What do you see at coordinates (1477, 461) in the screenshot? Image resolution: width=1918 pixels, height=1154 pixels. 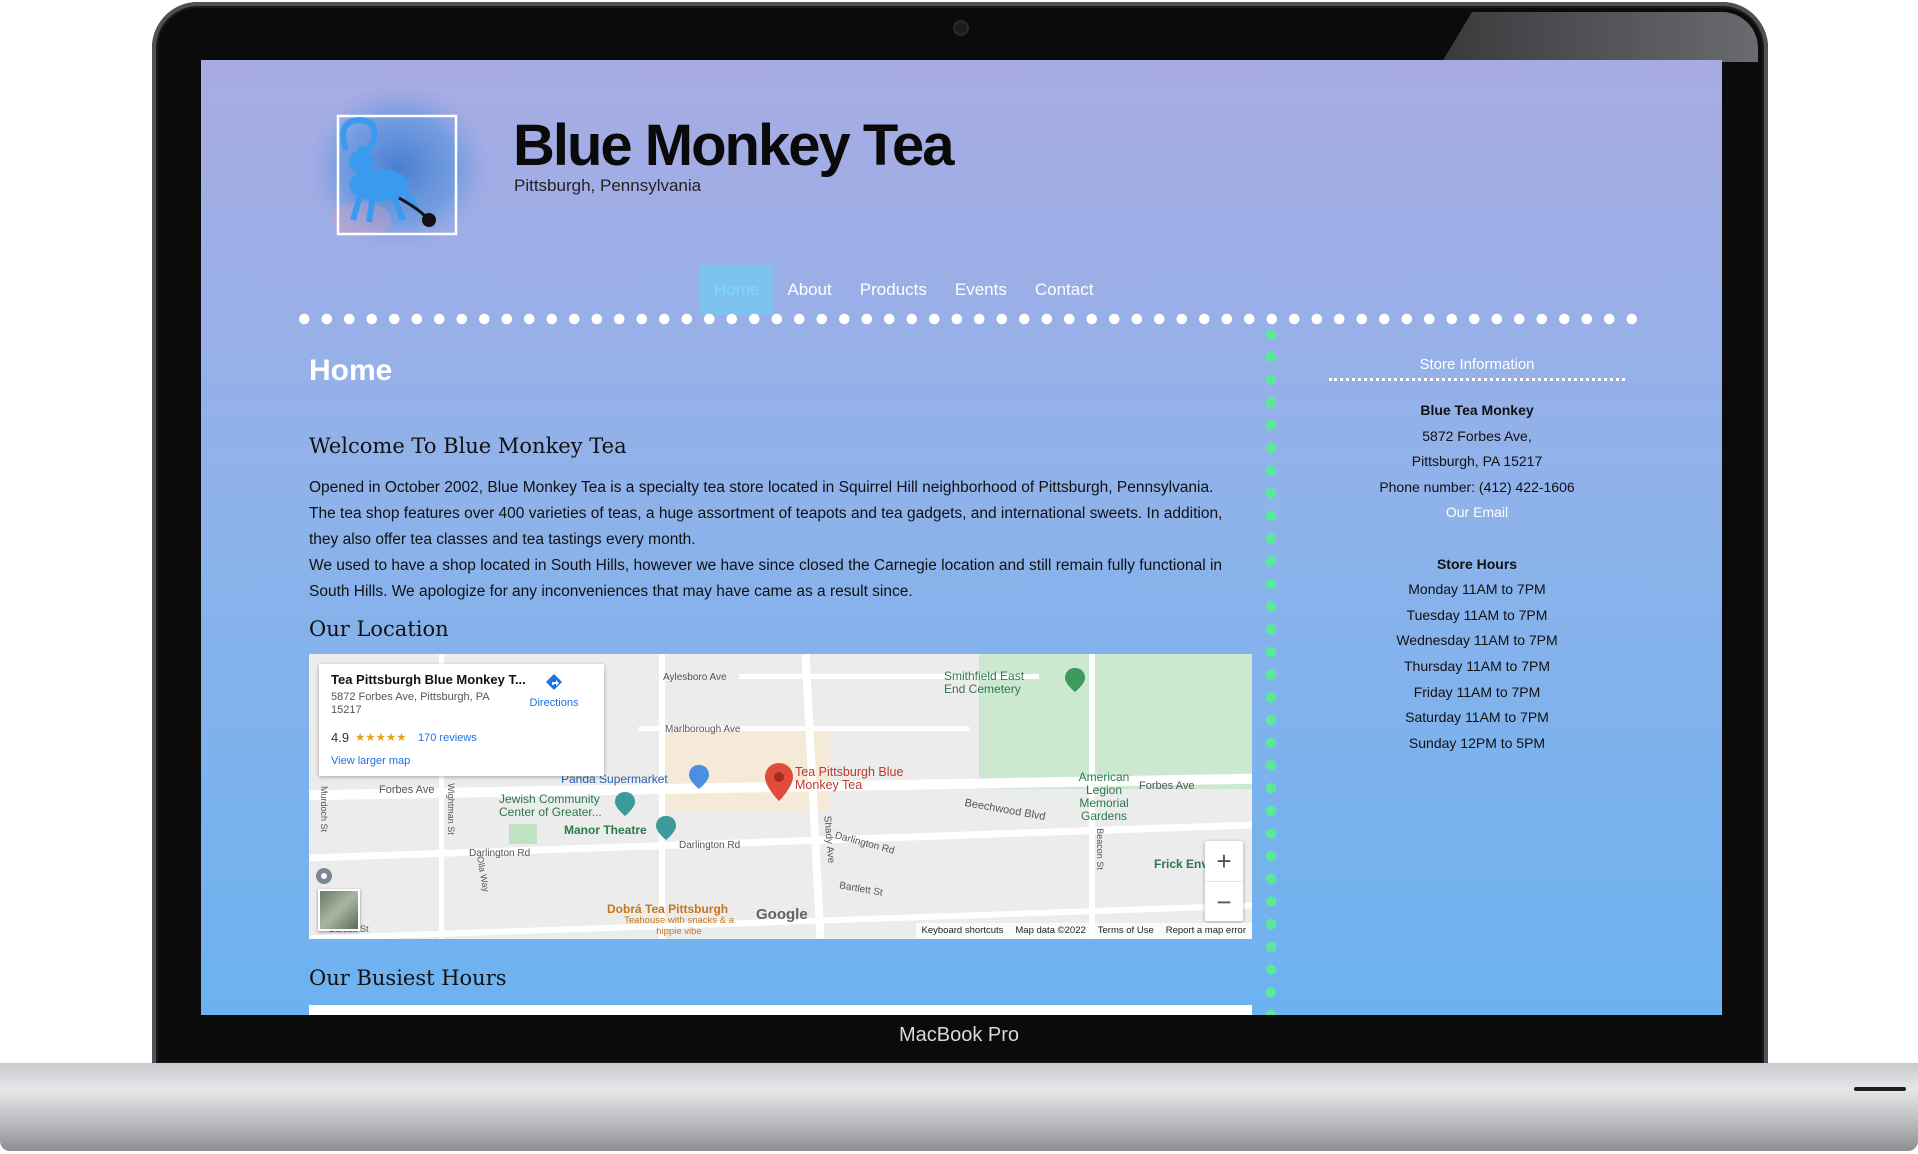 I see `store-address-line-2: Pittsburgh, PA 15217` at bounding box center [1477, 461].